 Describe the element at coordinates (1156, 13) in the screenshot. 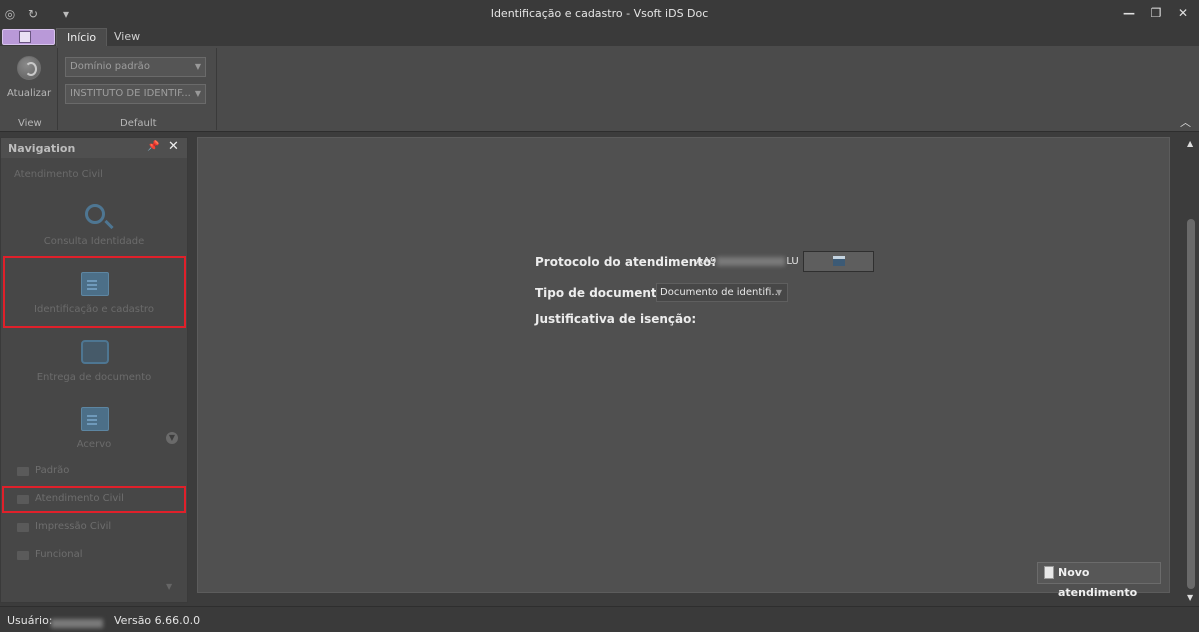

I see `restore-button: ❐` at that location.